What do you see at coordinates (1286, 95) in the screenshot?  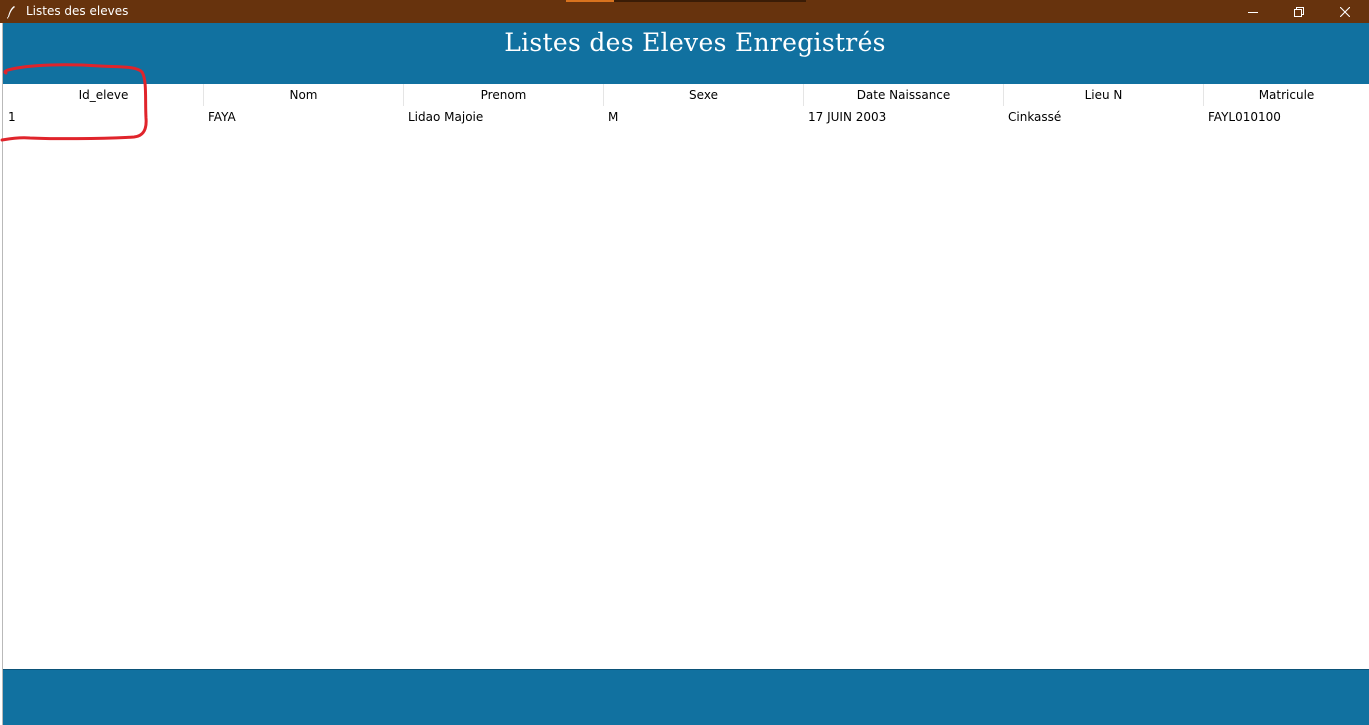 I see `column-header-matricule: Matricule` at bounding box center [1286, 95].